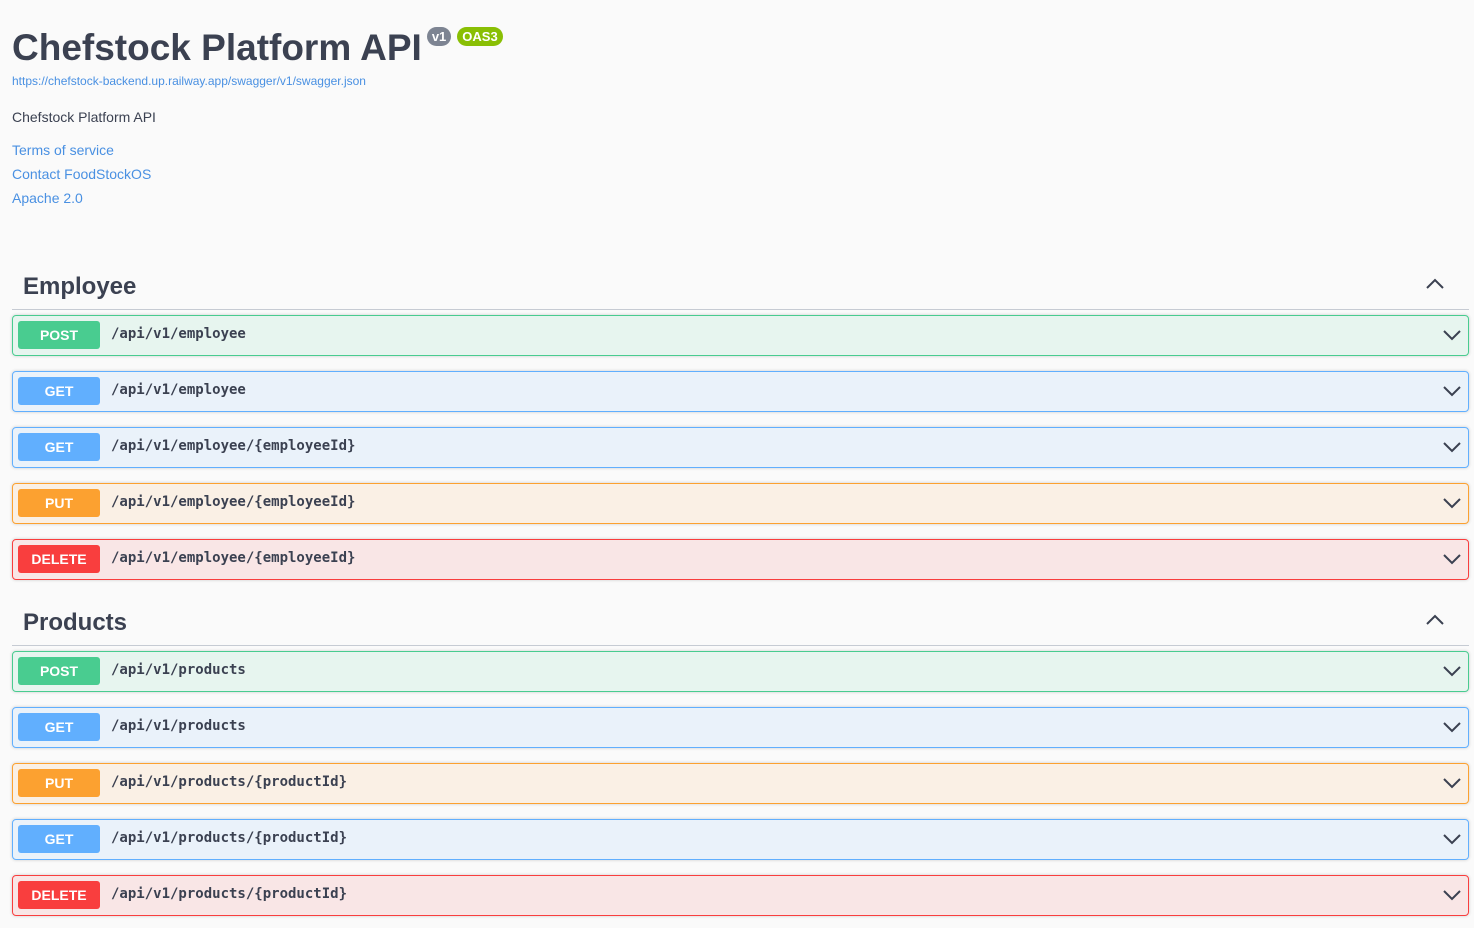 Image resolution: width=1474 pixels, height=928 pixels. I want to click on operation-get-employee-by-id: GET /api/v1/employee/{employeeId}, so click(740, 447).